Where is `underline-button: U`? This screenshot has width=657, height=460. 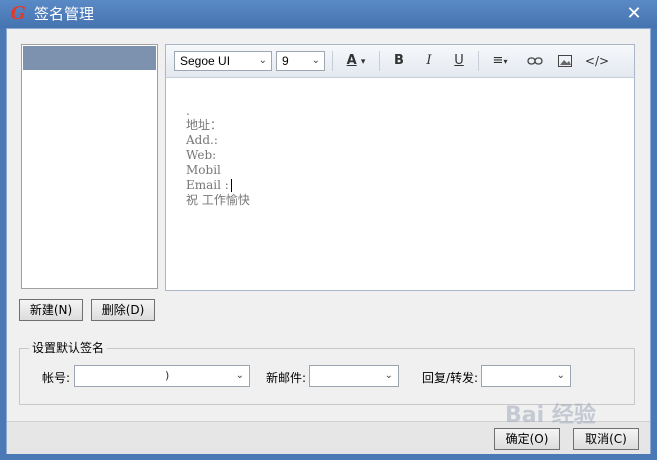 underline-button: U is located at coordinates (459, 61).